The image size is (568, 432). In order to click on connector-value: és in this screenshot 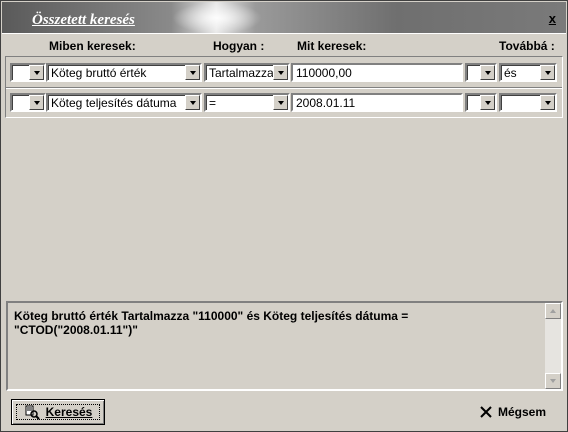, I will do `click(510, 73)`.